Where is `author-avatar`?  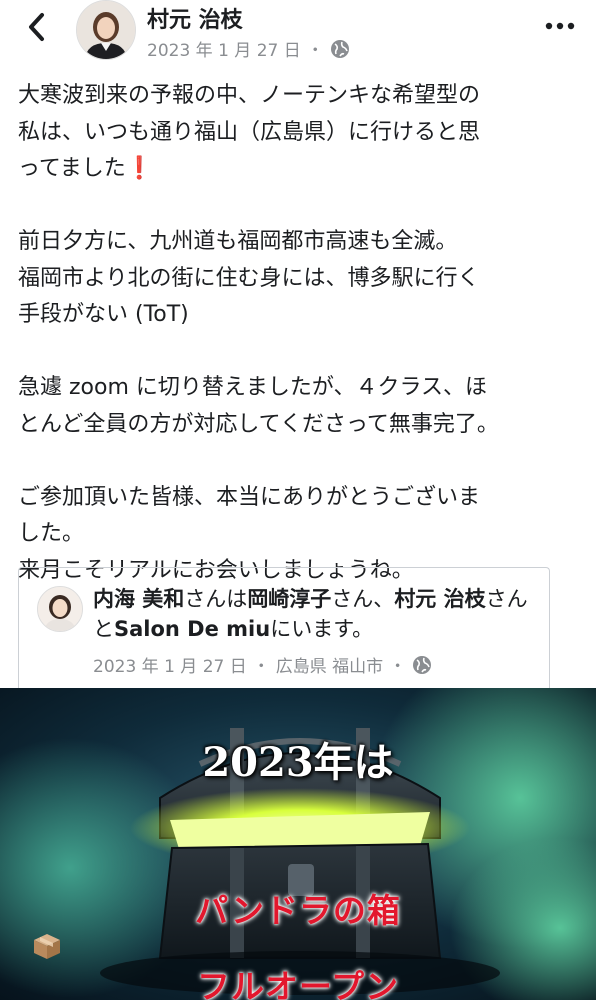
author-avatar is located at coordinates (106, 30).